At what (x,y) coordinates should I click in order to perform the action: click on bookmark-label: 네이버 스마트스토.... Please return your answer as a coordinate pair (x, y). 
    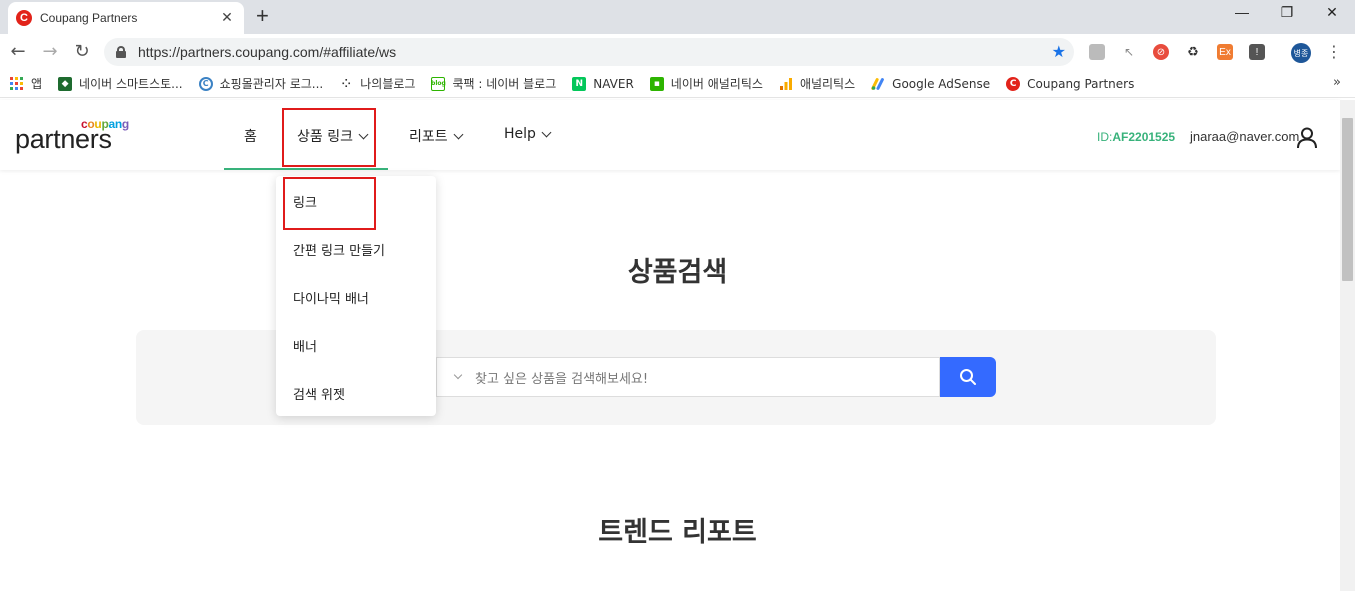
    Looking at the image, I should click on (131, 84).